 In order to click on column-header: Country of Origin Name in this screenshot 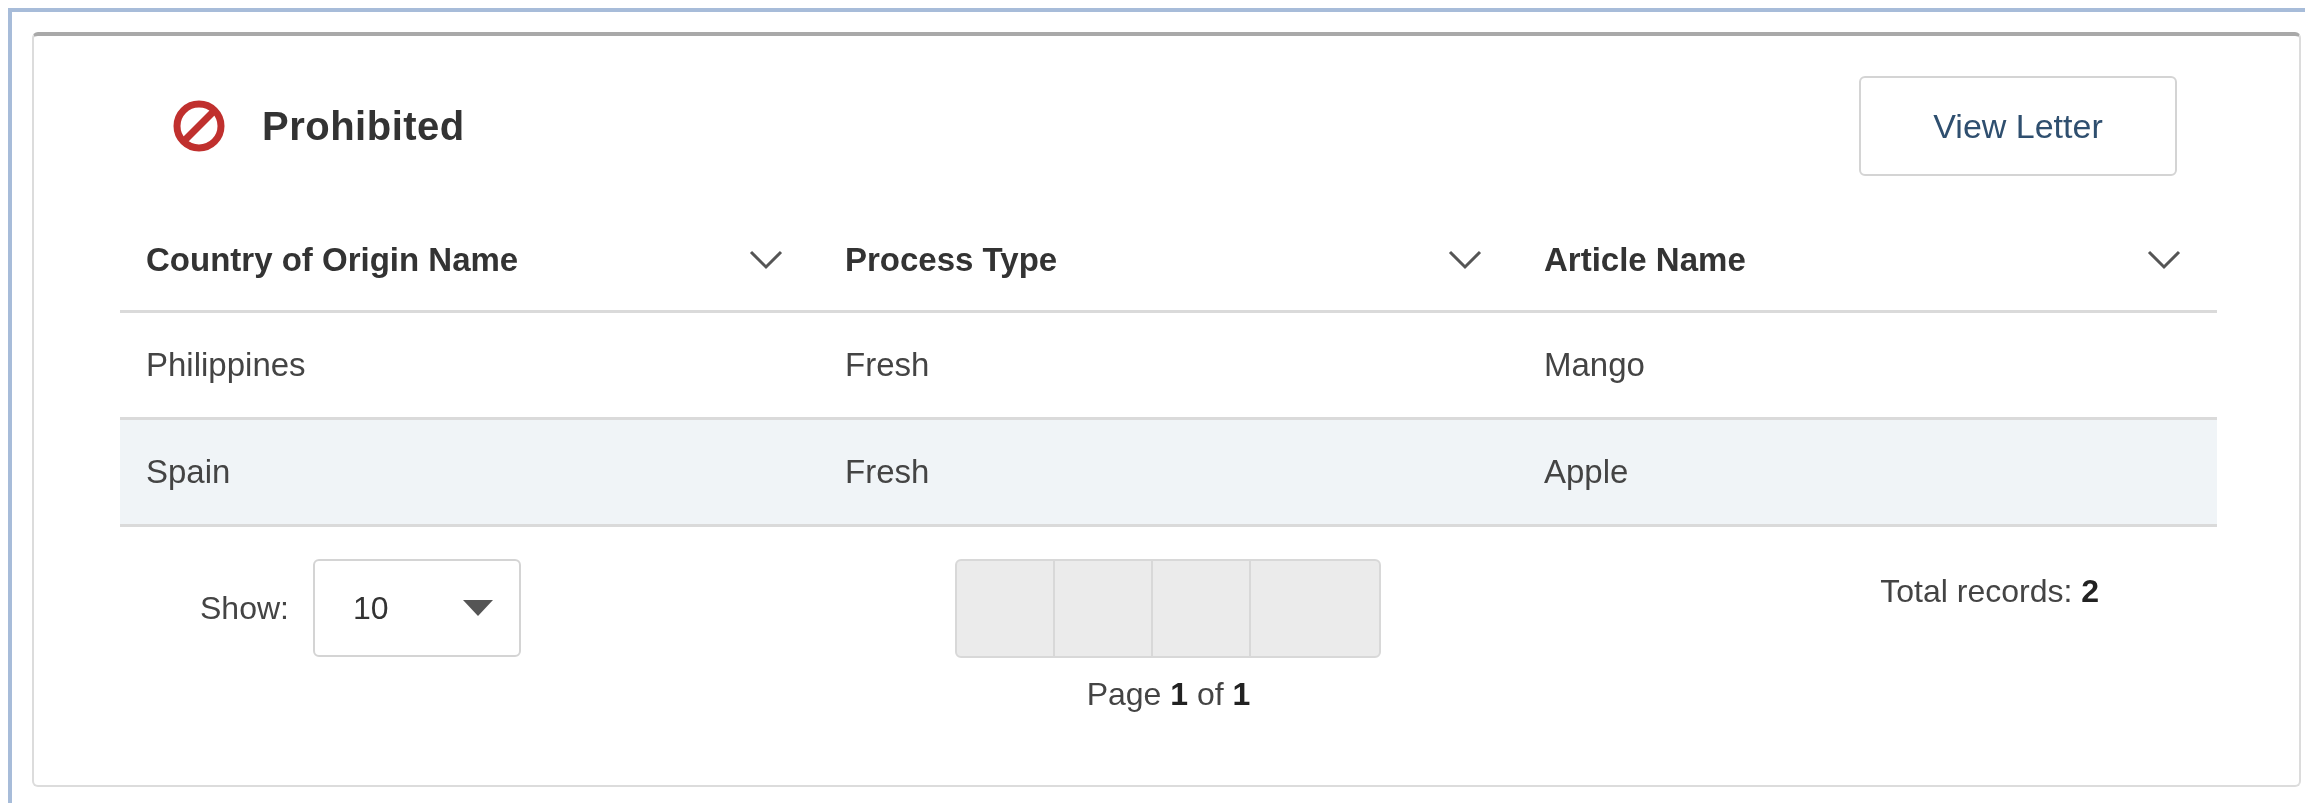, I will do `click(332, 260)`.